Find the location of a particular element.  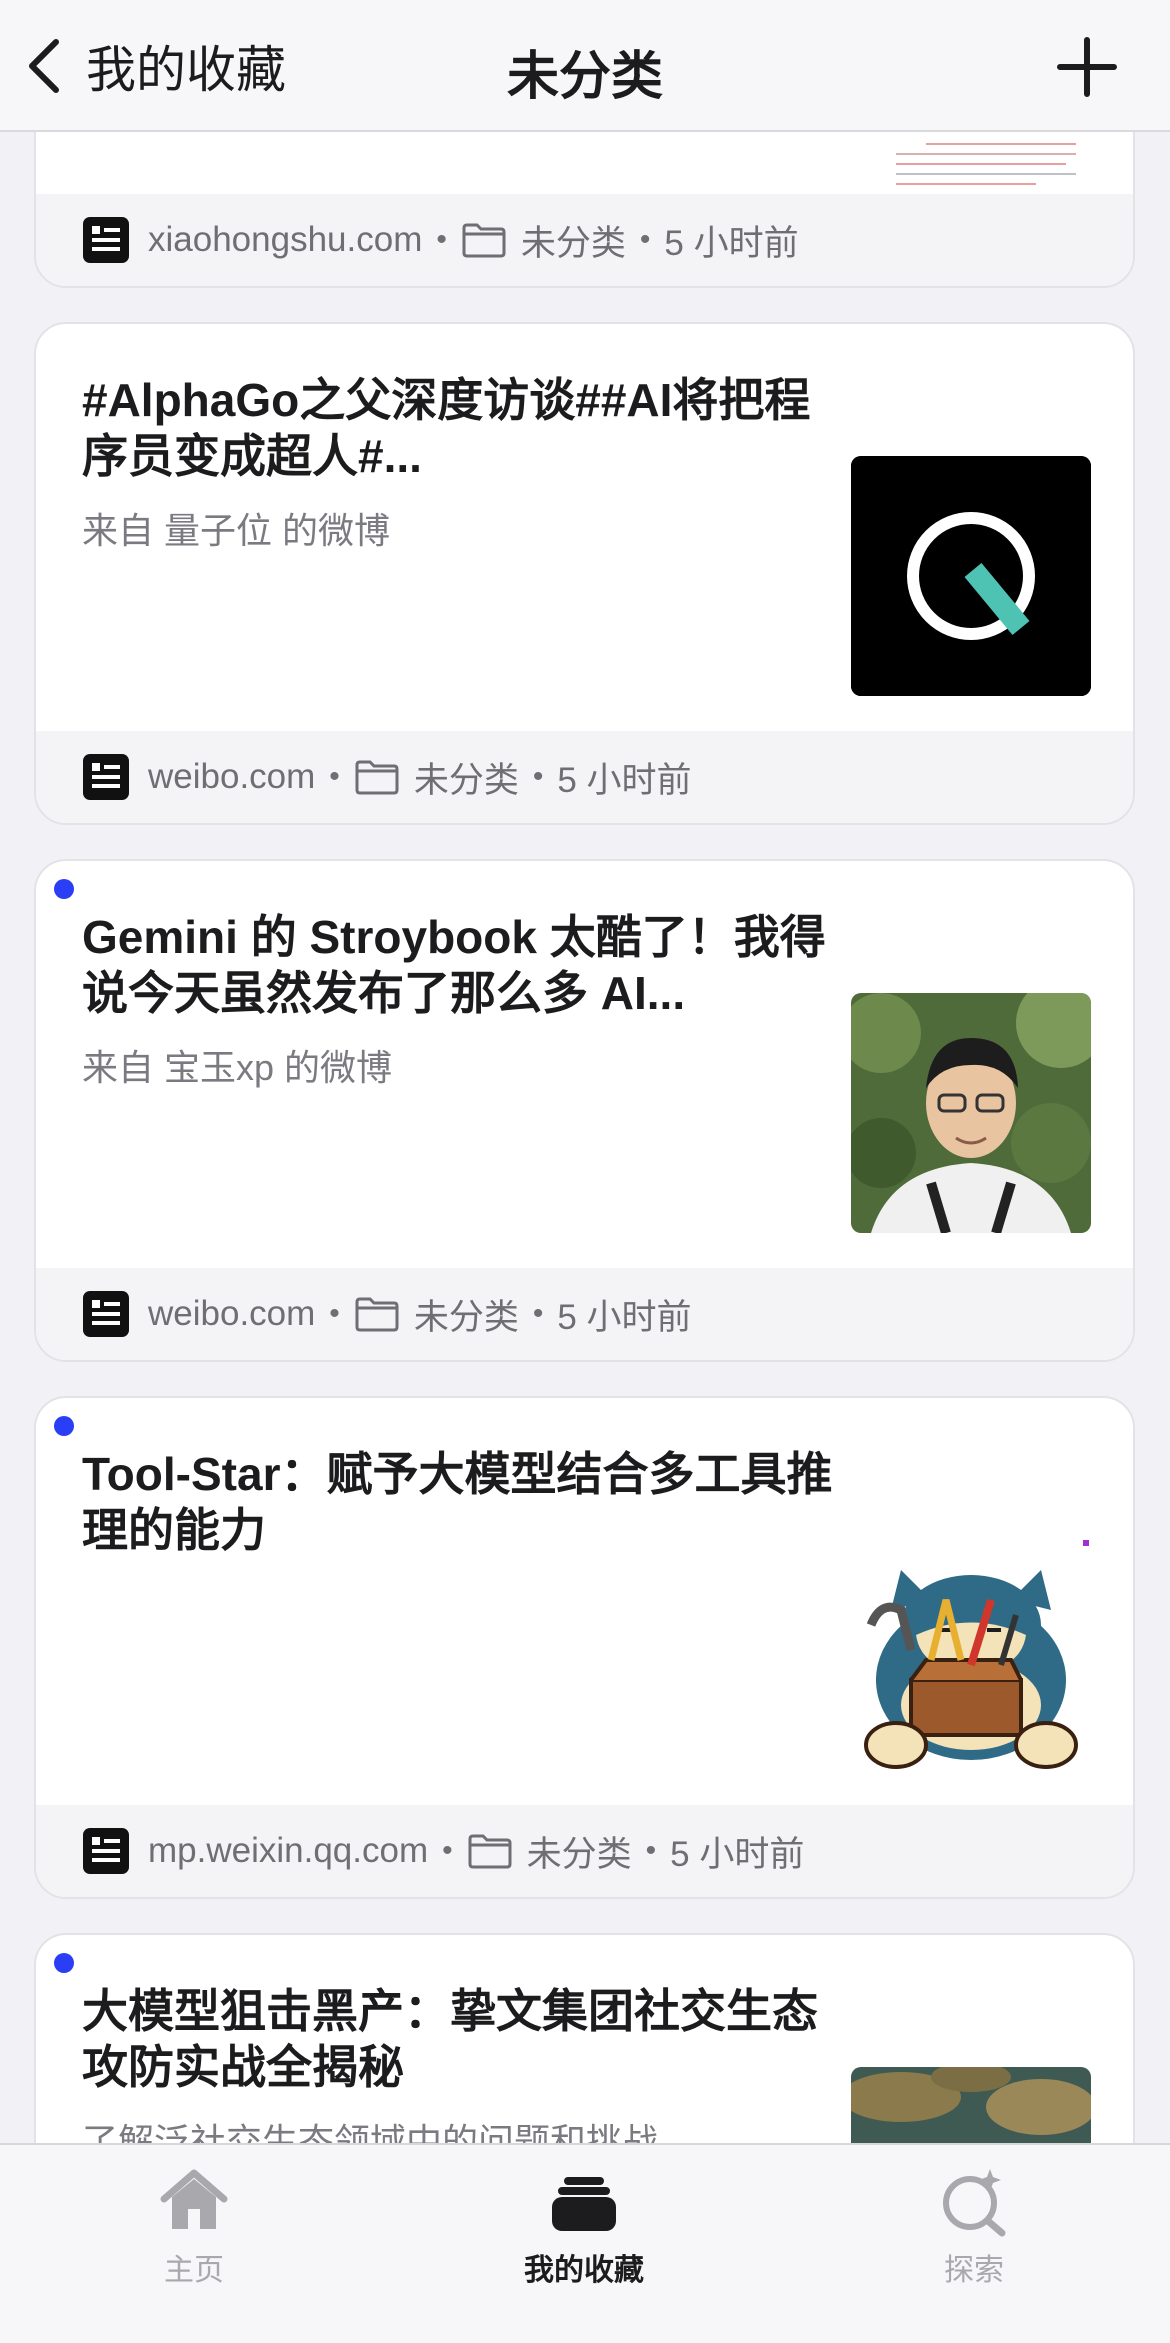

card-subtitle: 来自 量子位 的微博 is located at coordinates (236, 530).